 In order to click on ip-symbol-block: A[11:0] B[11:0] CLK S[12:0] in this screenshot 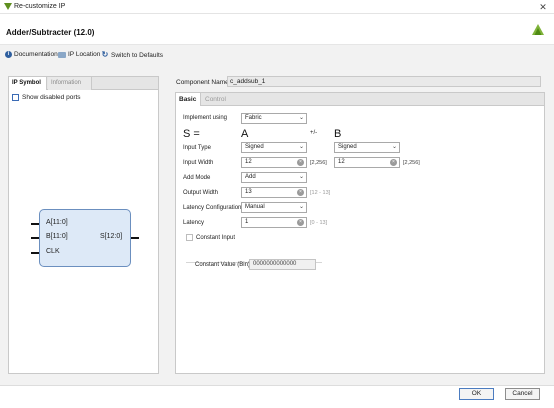, I will do `click(85, 238)`.